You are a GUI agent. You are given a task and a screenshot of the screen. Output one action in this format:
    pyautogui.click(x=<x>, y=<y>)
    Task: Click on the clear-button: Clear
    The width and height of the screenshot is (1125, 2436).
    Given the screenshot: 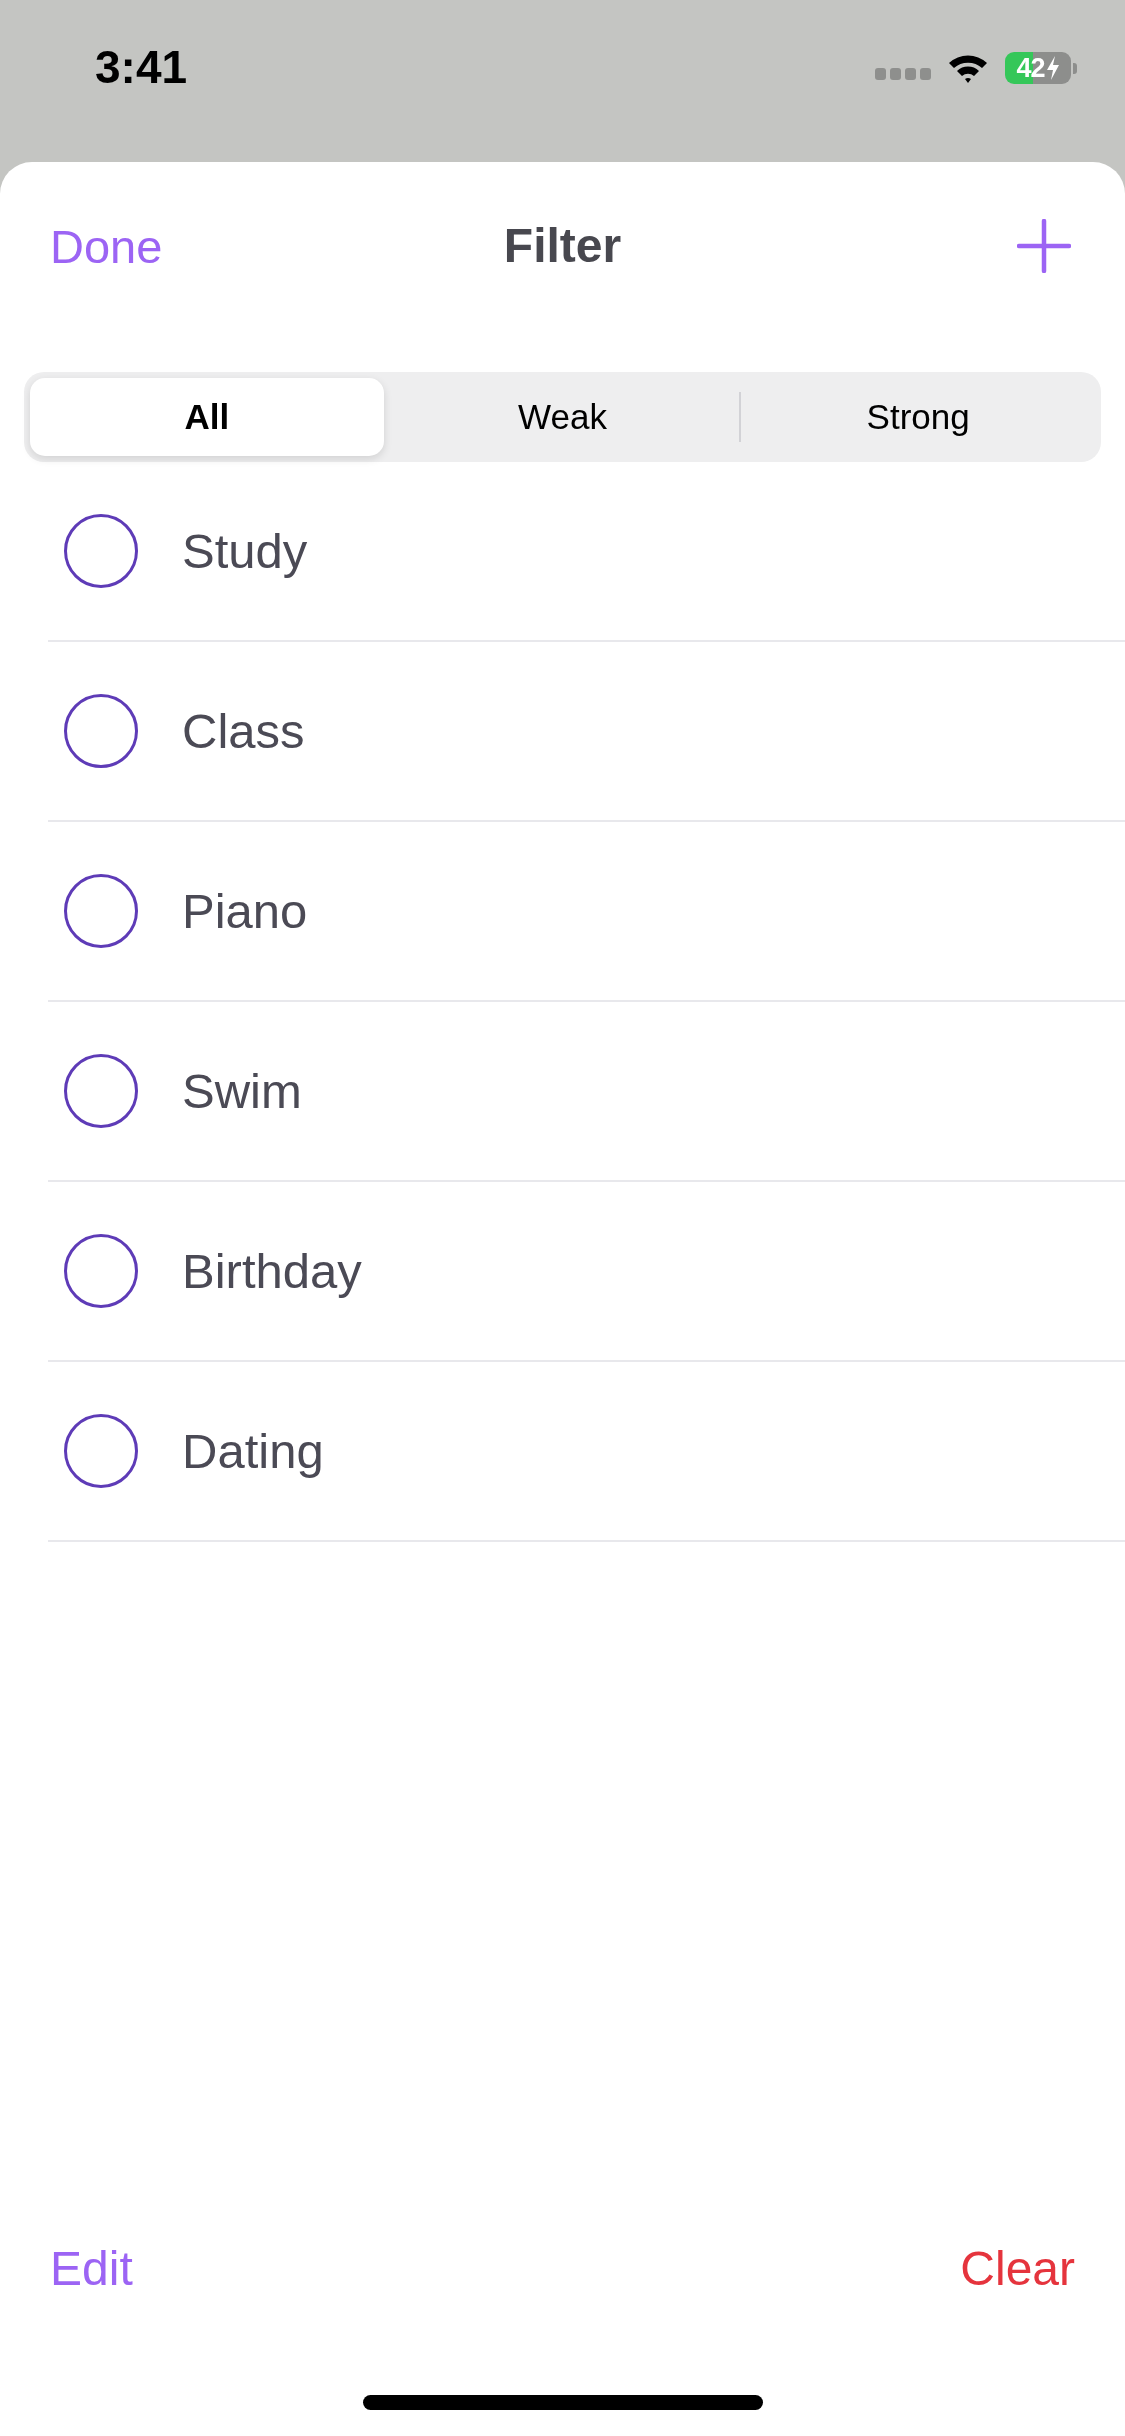 What is the action you would take?
    pyautogui.click(x=1017, y=2269)
    